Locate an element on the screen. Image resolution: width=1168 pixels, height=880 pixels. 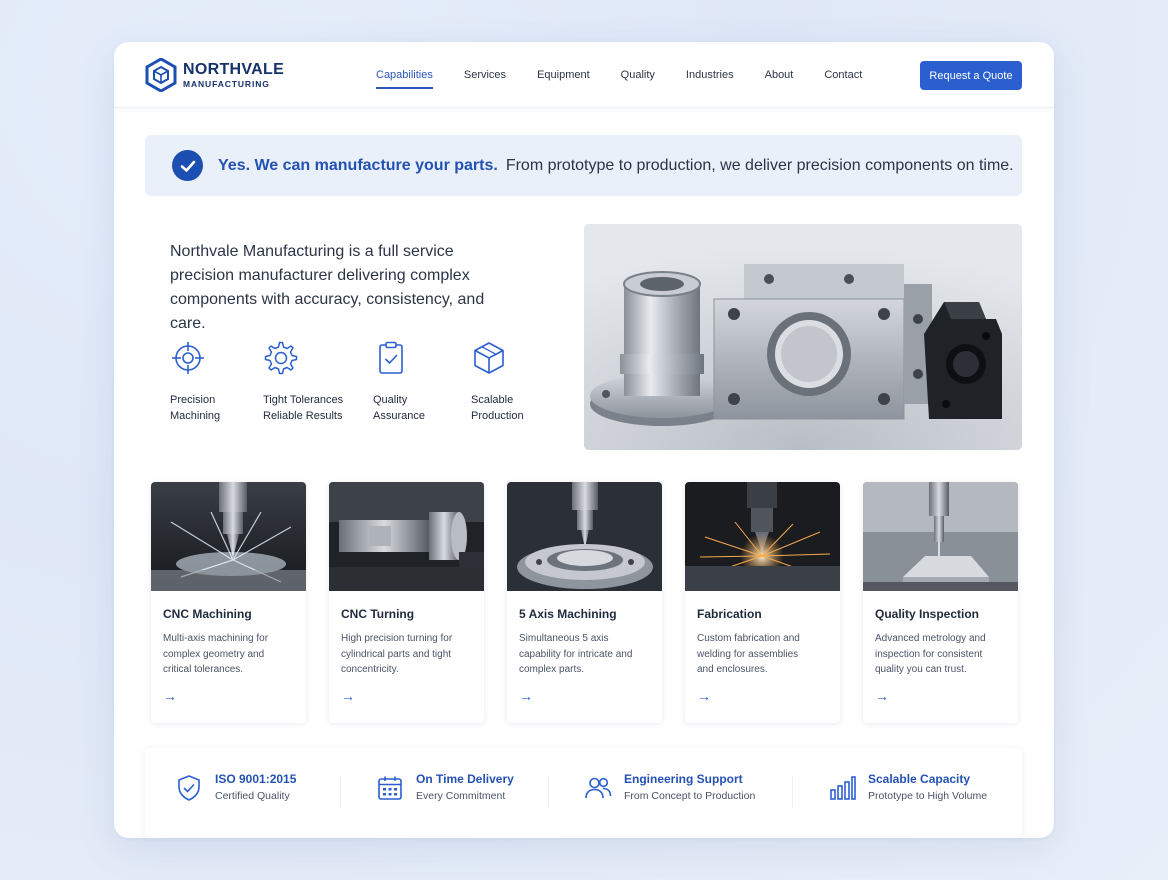
hexagon-logo-icon is located at coordinates (161, 75).